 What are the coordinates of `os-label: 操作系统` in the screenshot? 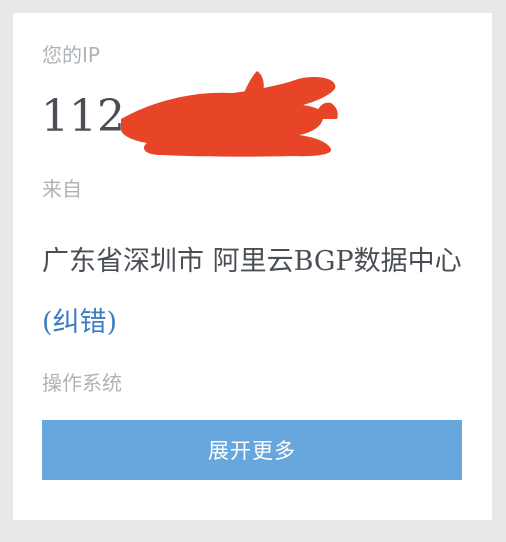 It's located at (82, 383).